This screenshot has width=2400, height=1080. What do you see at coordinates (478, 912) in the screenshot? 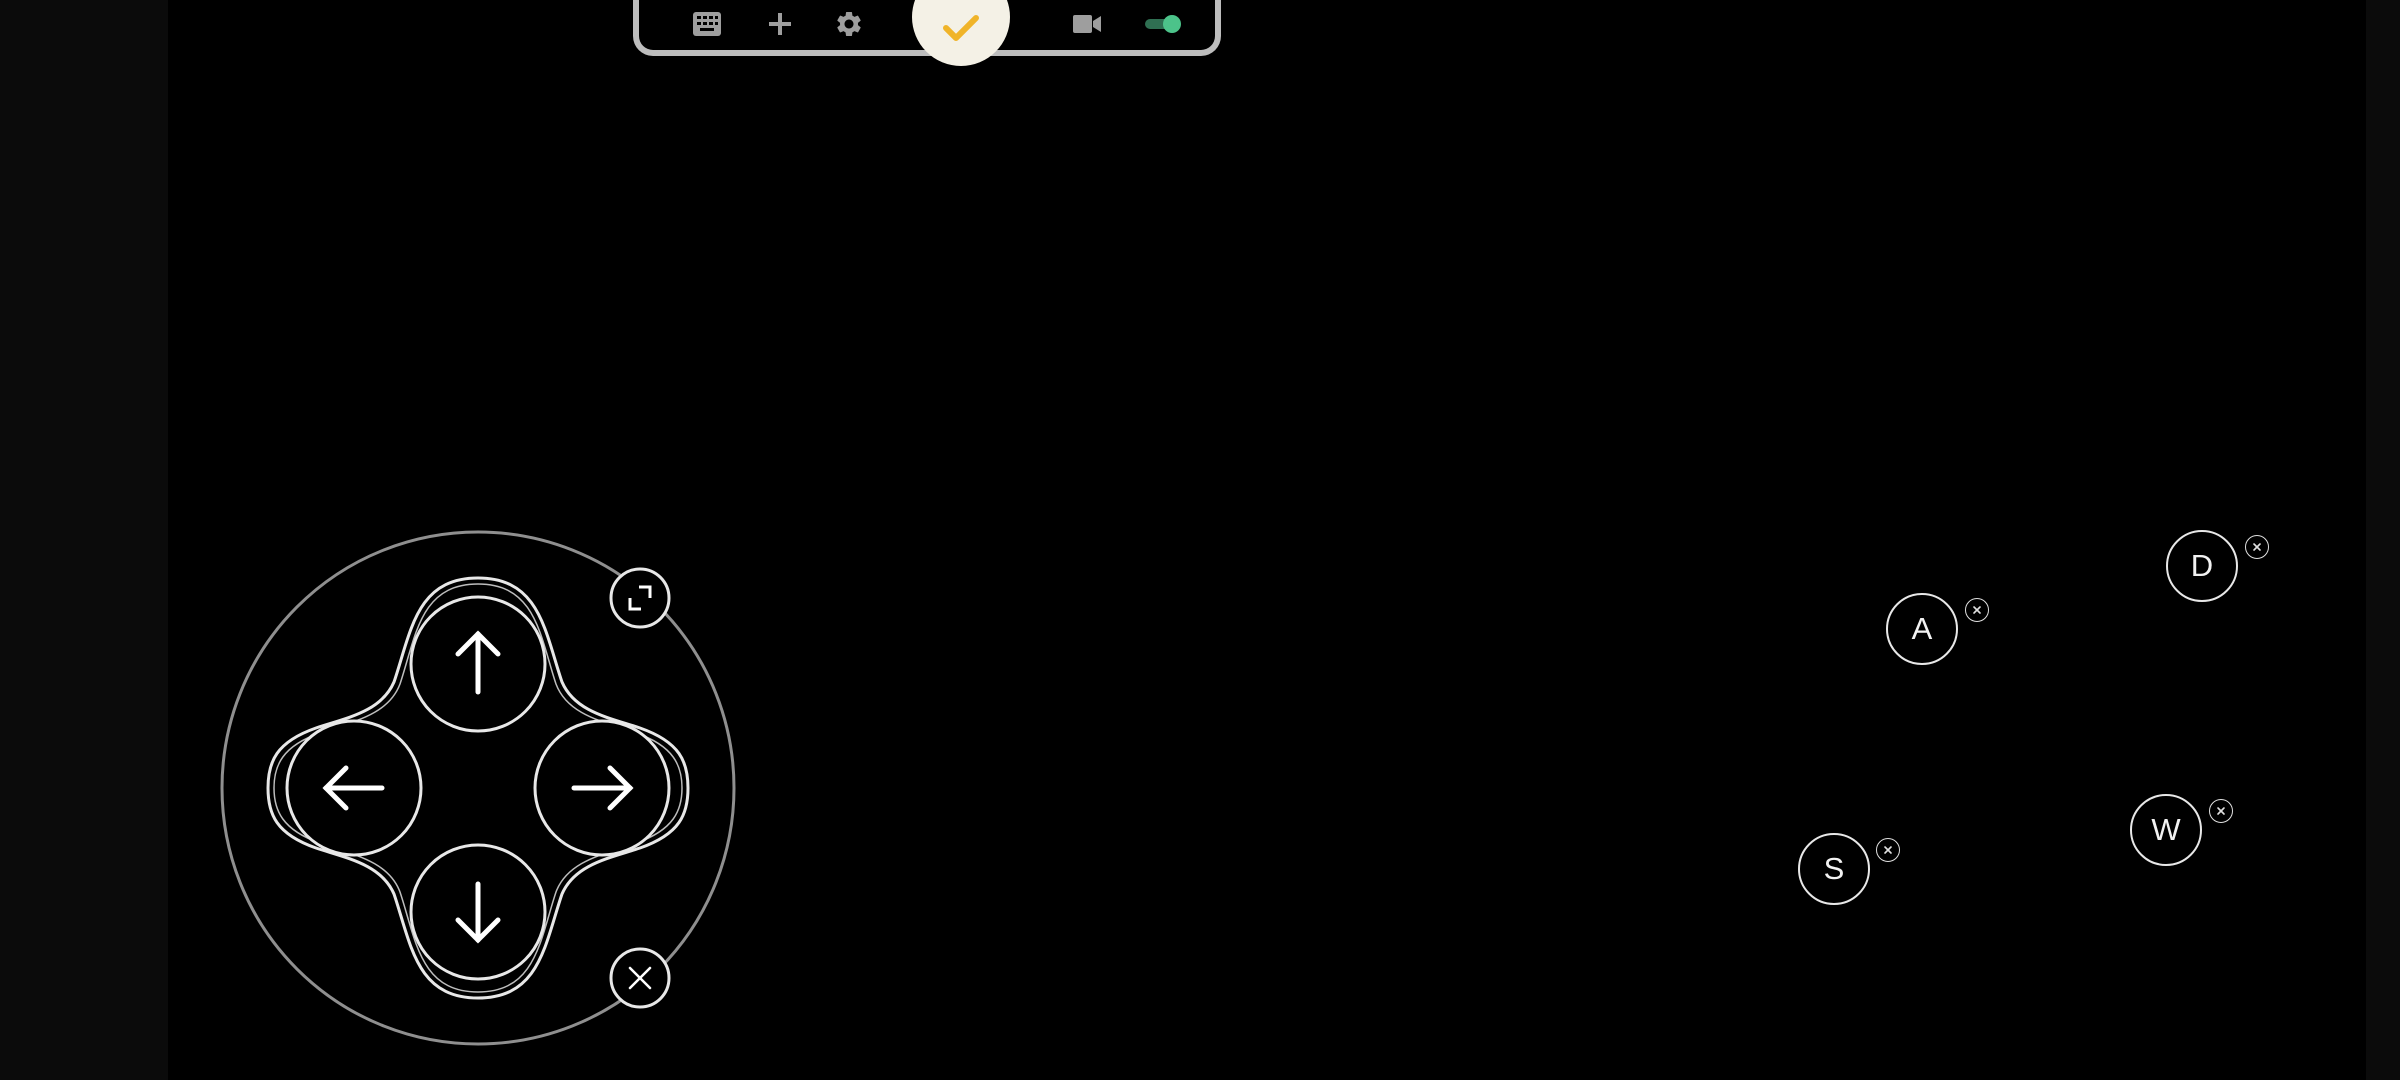
I see `dpad-down-button` at bounding box center [478, 912].